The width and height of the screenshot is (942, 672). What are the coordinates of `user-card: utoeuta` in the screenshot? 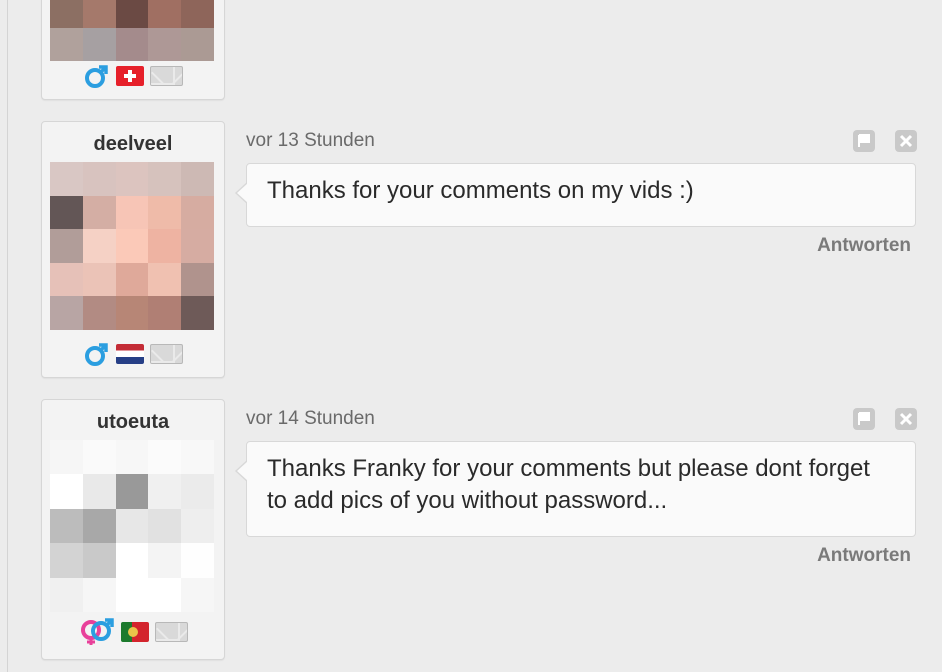 It's located at (133, 529).